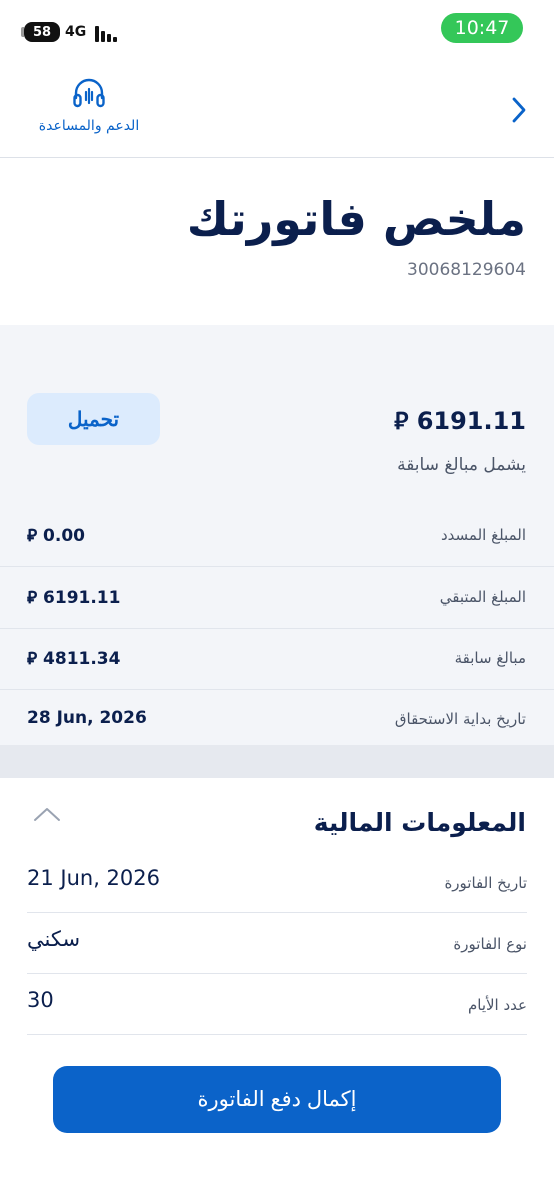 Image resolution: width=554 pixels, height=1200 pixels. What do you see at coordinates (107, 34) in the screenshot?
I see `signal-icon` at bounding box center [107, 34].